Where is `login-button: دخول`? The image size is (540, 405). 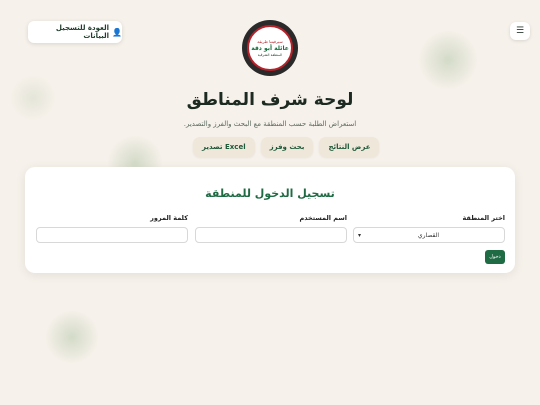
login-button: دخول is located at coordinates (495, 257).